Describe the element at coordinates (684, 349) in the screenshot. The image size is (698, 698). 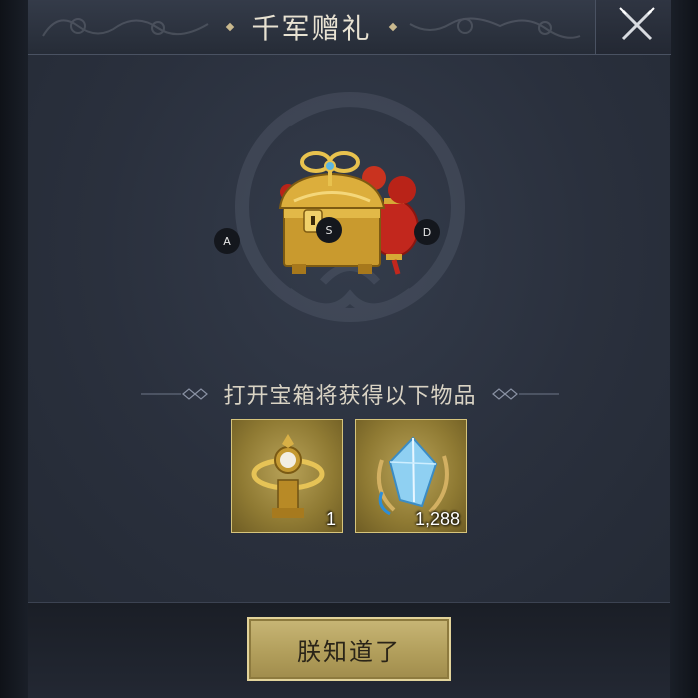
I see `right-frame-border` at that location.